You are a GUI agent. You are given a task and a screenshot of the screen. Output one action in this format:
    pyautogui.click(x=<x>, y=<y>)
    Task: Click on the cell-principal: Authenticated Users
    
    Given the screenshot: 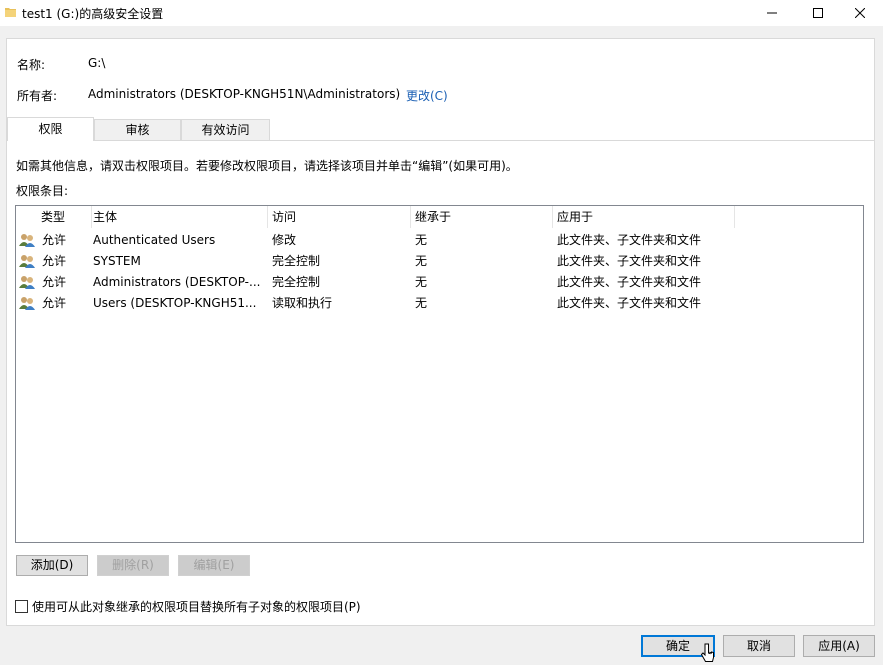 What is the action you would take?
    pyautogui.click(x=154, y=240)
    